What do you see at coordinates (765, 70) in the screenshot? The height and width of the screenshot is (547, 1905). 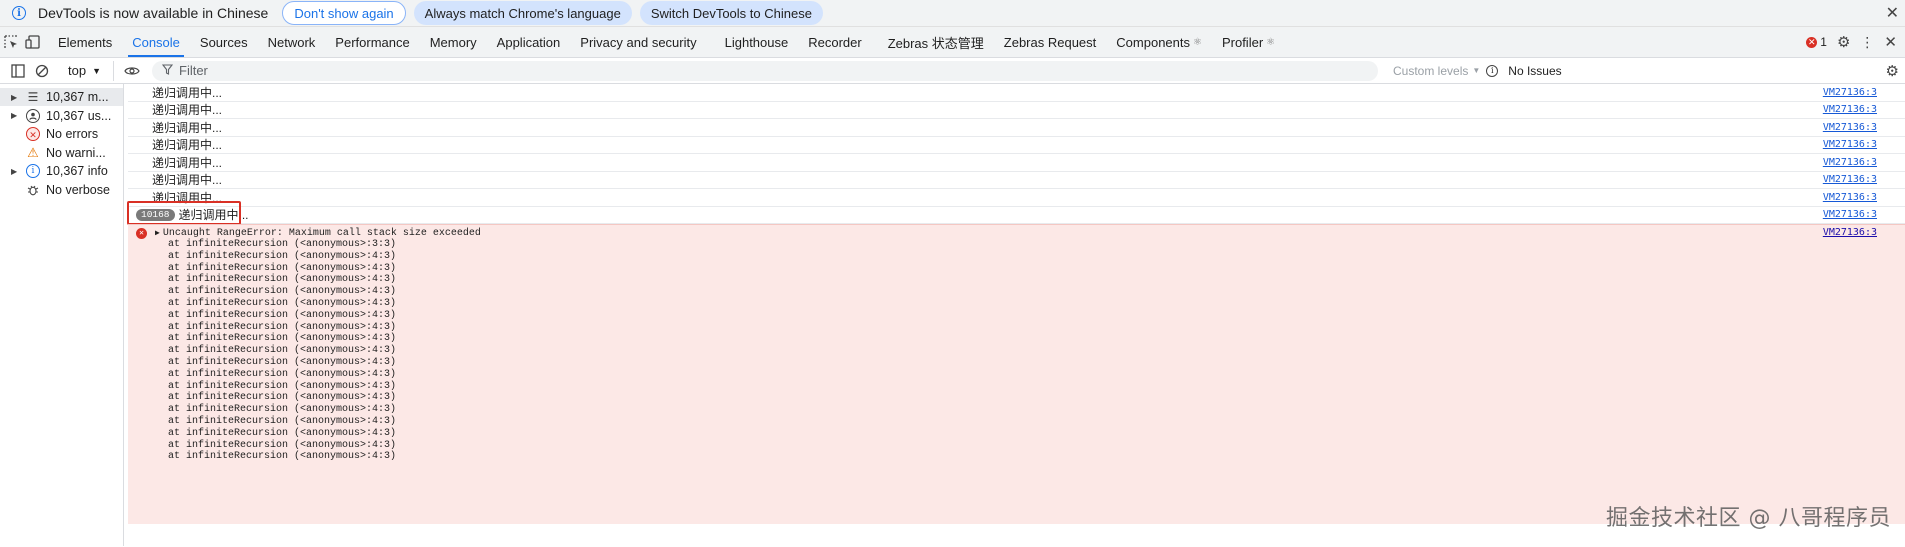 I see `filter-input: Filter` at bounding box center [765, 70].